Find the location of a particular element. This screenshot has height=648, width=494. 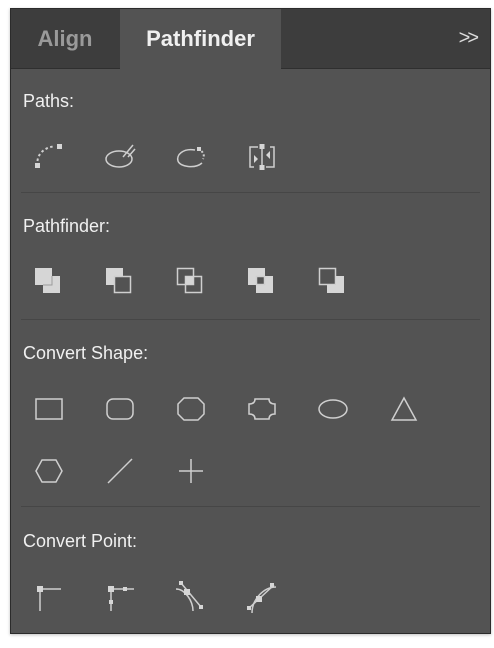

exclude-icon is located at coordinates (262, 281).